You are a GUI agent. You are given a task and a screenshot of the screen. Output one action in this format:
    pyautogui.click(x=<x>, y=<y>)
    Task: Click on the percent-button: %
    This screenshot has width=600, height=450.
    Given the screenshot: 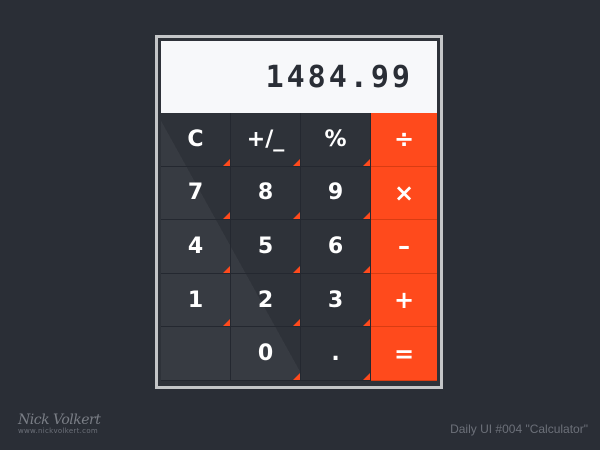 What is the action you would take?
    pyautogui.click(x=336, y=140)
    